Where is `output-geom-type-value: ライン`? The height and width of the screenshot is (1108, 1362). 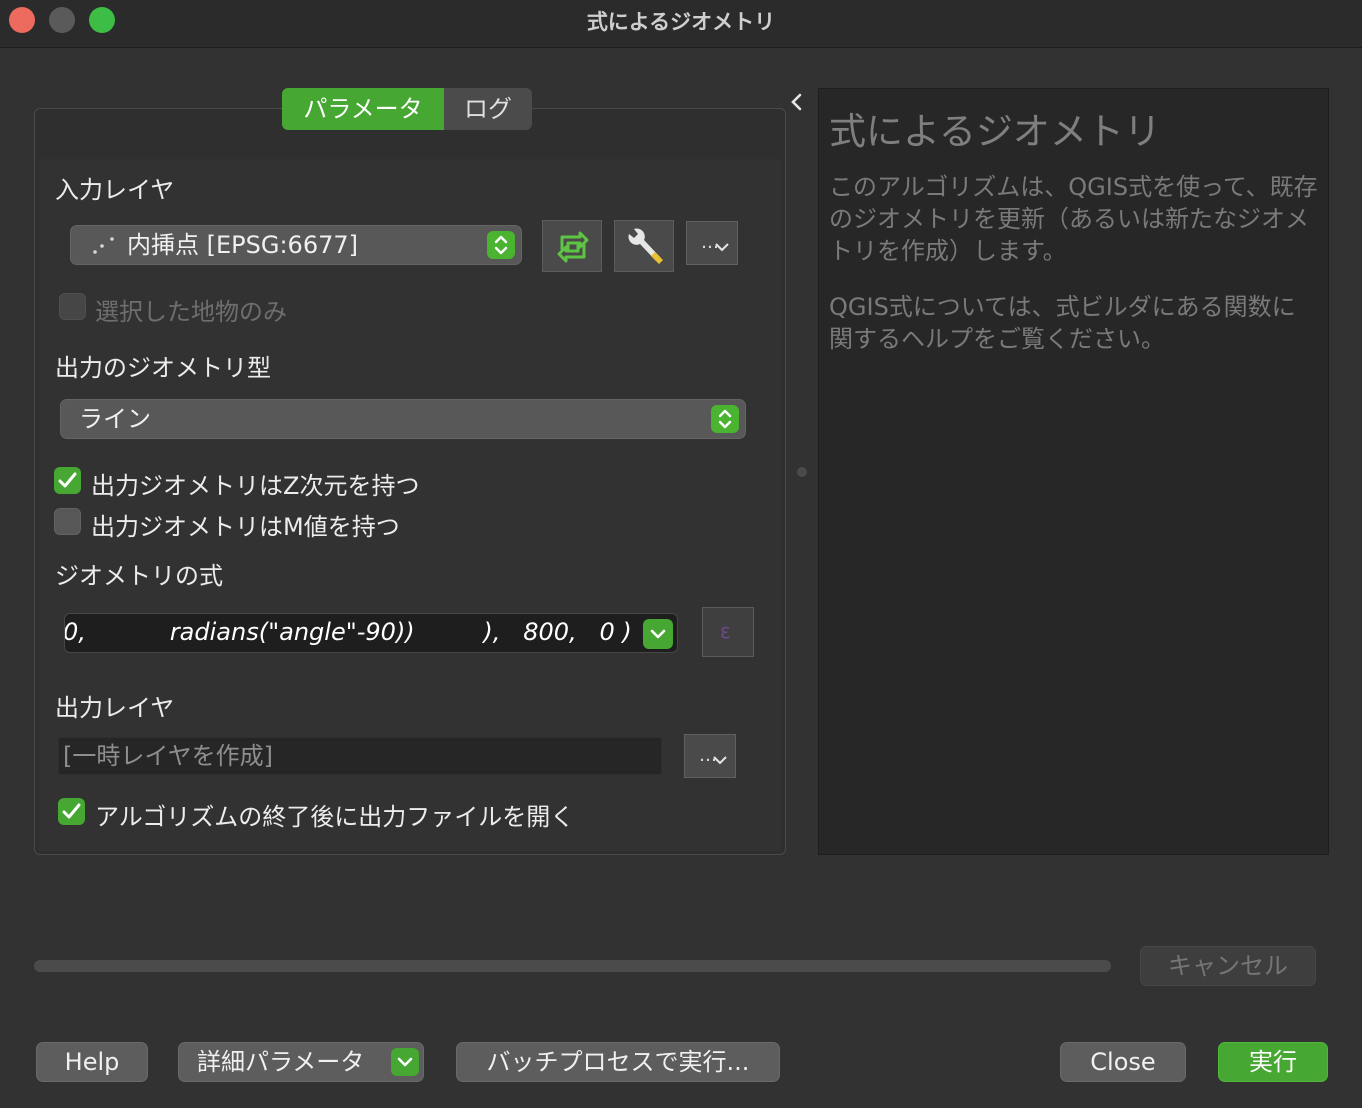
output-geom-type-value: ライン is located at coordinates (115, 419).